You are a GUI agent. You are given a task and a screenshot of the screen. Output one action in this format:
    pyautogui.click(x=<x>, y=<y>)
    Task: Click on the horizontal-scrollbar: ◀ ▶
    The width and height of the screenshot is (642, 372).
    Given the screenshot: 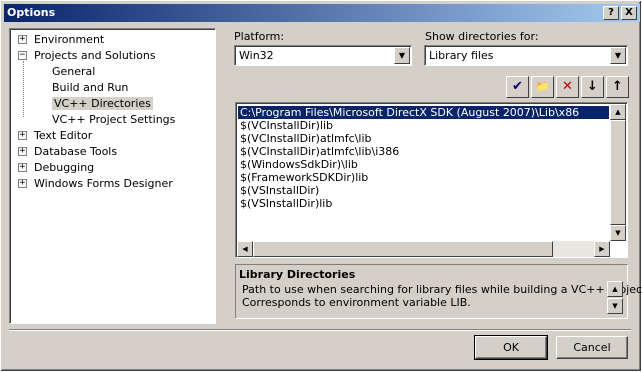 What is the action you would take?
    pyautogui.click(x=423, y=249)
    